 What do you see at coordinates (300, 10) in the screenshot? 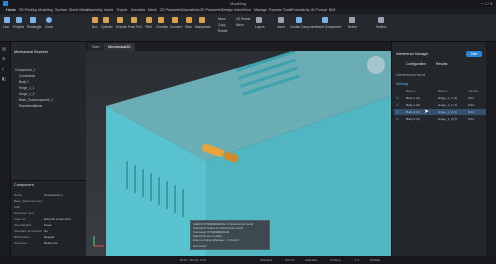
I see `menu-productivity: Productivity` at bounding box center [300, 10].